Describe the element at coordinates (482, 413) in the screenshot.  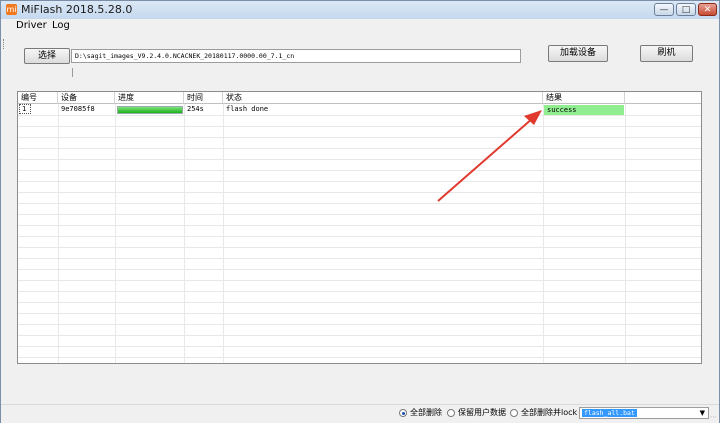
I see `radio-label-save-user-data: 保留用户数据` at that location.